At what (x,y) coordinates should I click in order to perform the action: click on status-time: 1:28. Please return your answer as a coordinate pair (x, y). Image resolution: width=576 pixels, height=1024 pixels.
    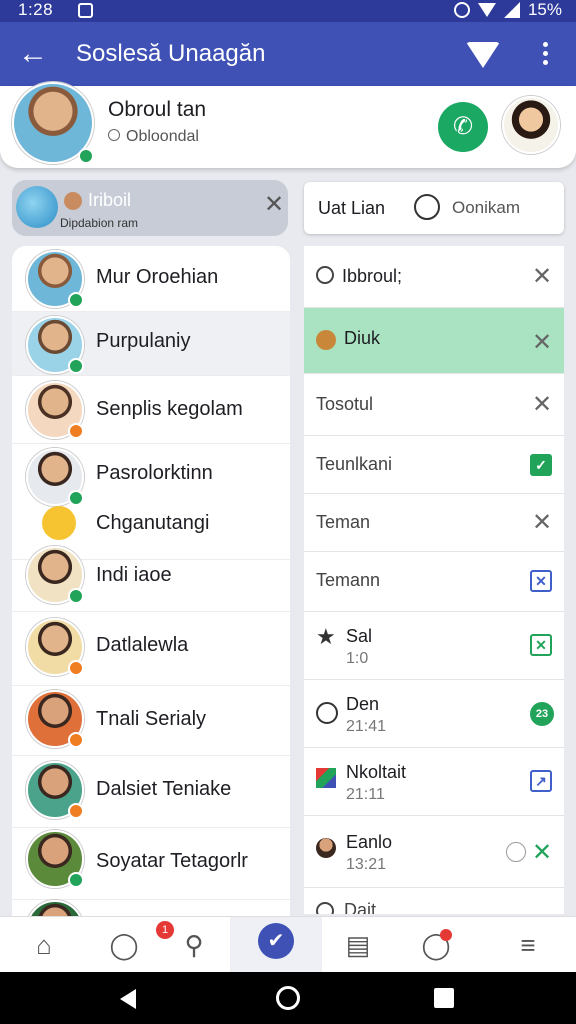
    Looking at the image, I should click on (36, 9).